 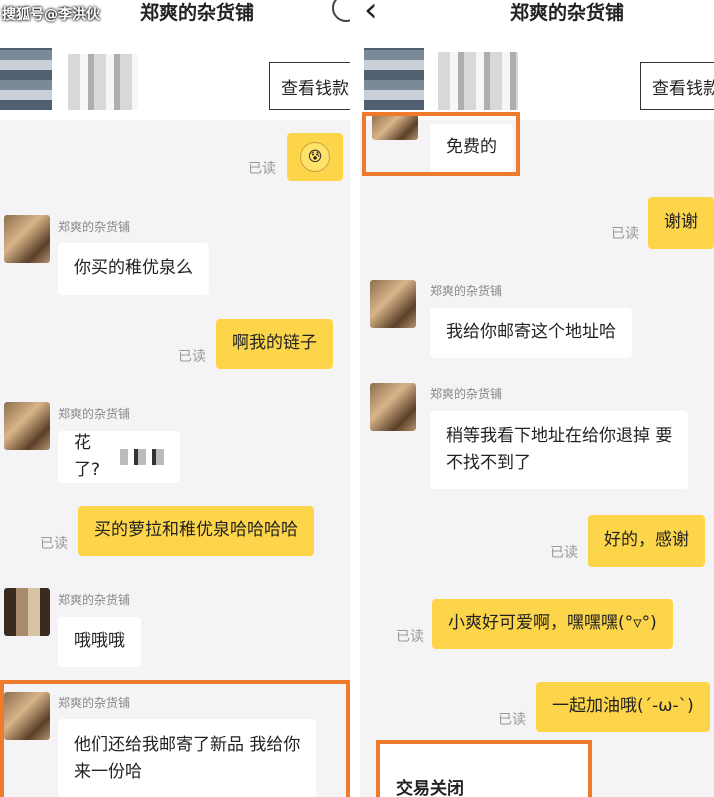 What do you see at coordinates (355, 398) in the screenshot?
I see `panel-divider` at bounding box center [355, 398].